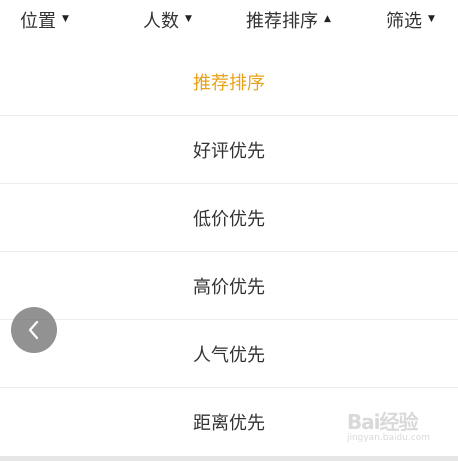  I want to click on tab-sort: 推荐排序 ▲, so click(288, 20).